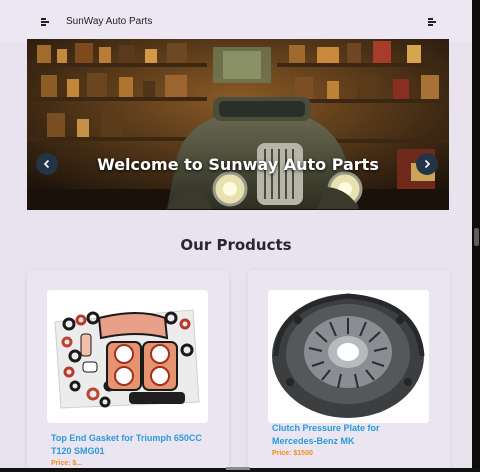  Describe the element at coordinates (236, 21) in the screenshot. I see `top-header: SunWay Auto Parts` at that location.